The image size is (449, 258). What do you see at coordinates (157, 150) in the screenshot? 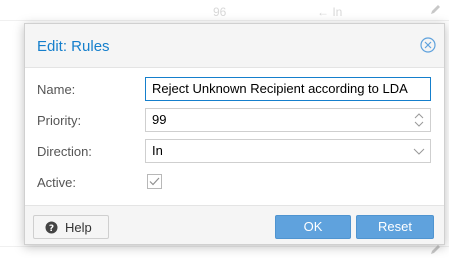
I see `direction-value: In` at bounding box center [157, 150].